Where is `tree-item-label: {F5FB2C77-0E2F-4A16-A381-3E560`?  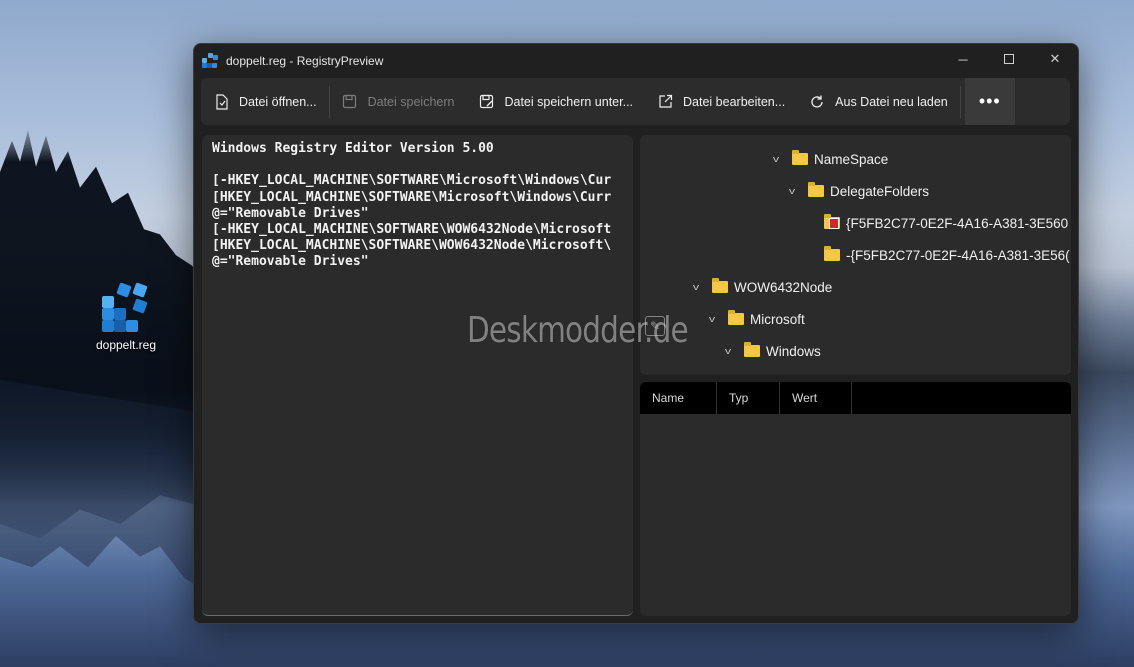 tree-item-label: {F5FB2C77-0E2F-4A16-A381-3E560 is located at coordinates (957, 223).